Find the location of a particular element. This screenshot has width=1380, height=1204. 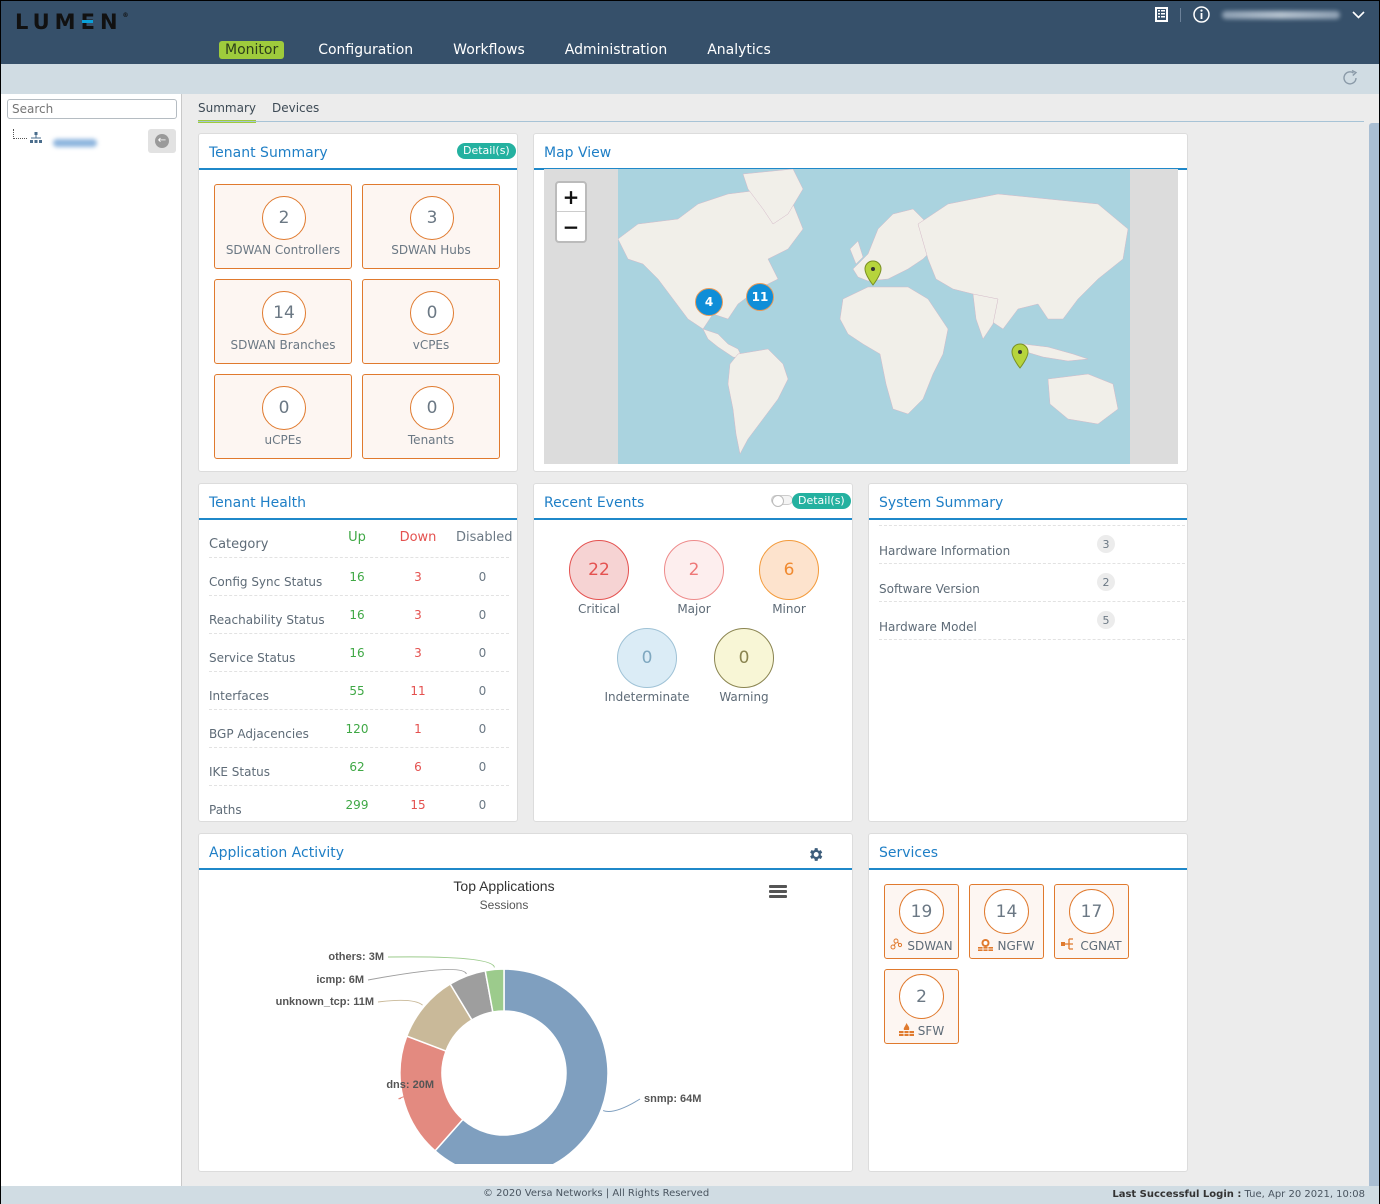

table-row: Paths 299 15 0 is located at coordinates (359, 805).